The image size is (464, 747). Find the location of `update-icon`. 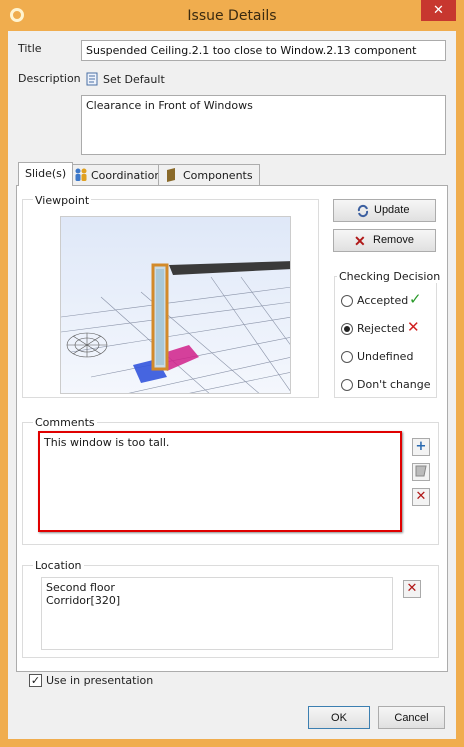

update-icon is located at coordinates (363, 212).